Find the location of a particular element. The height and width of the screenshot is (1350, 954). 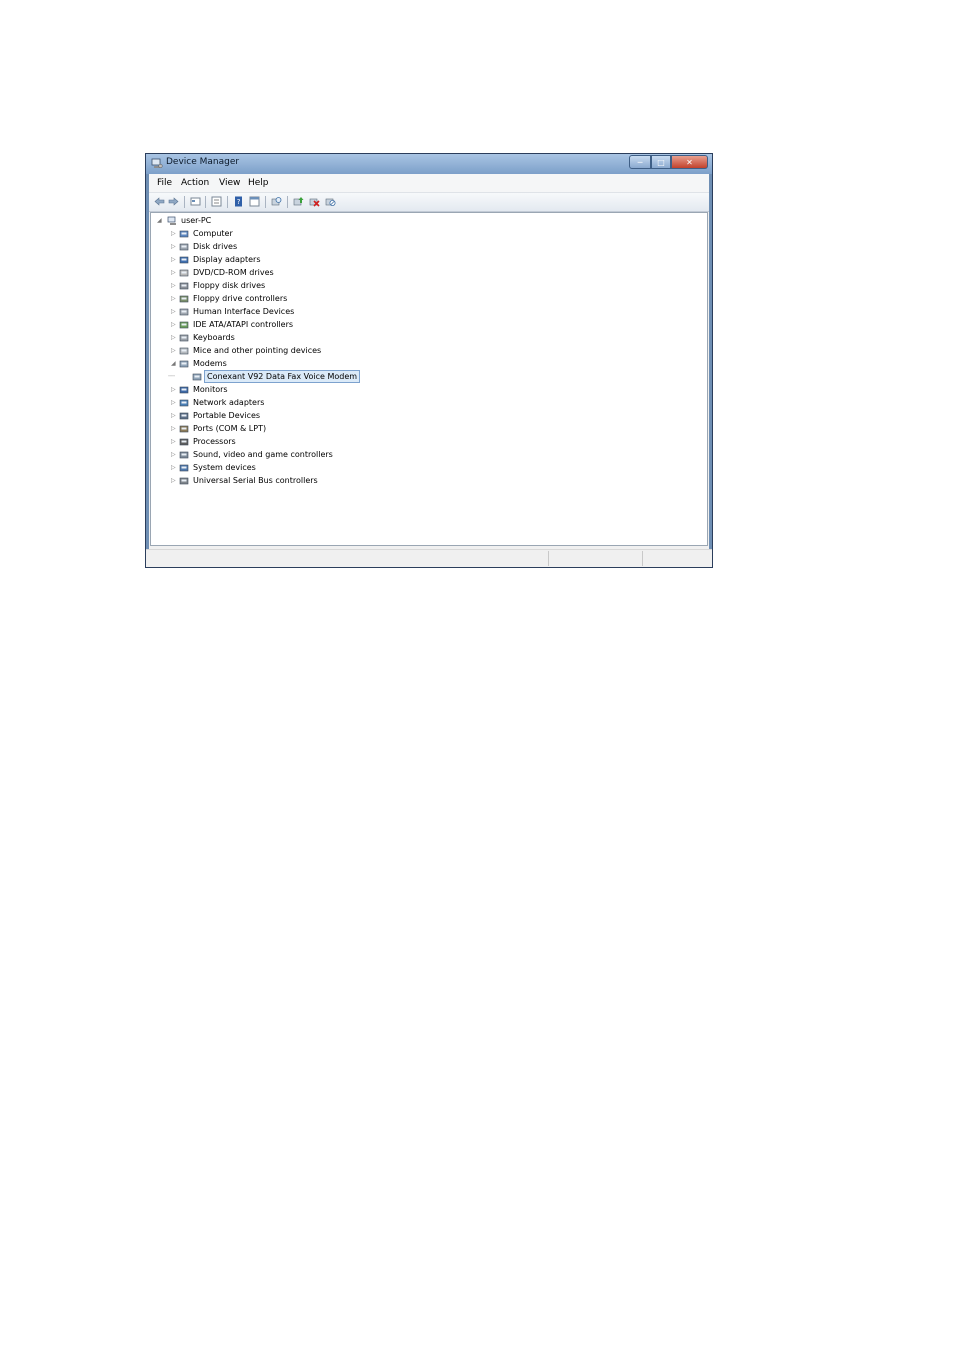

update-driver-icon is located at coordinates (298, 201).